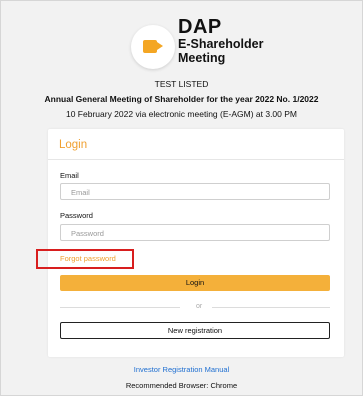  I want to click on password-placeholder: Password, so click(87, 233).